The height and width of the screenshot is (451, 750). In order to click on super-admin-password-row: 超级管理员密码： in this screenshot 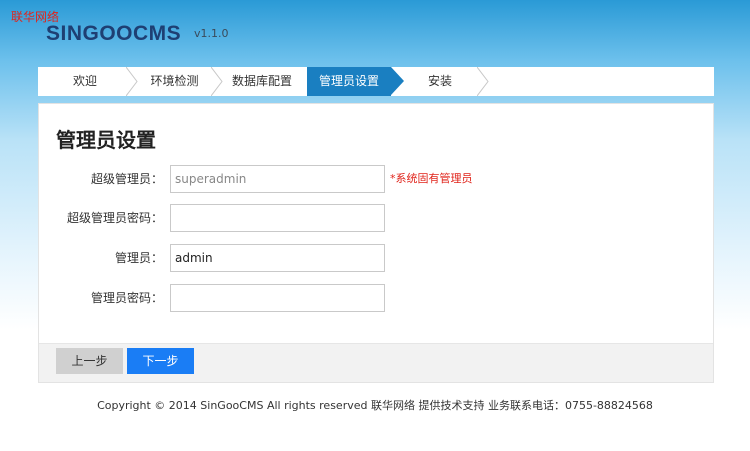, I will do `click(377, 218)`.